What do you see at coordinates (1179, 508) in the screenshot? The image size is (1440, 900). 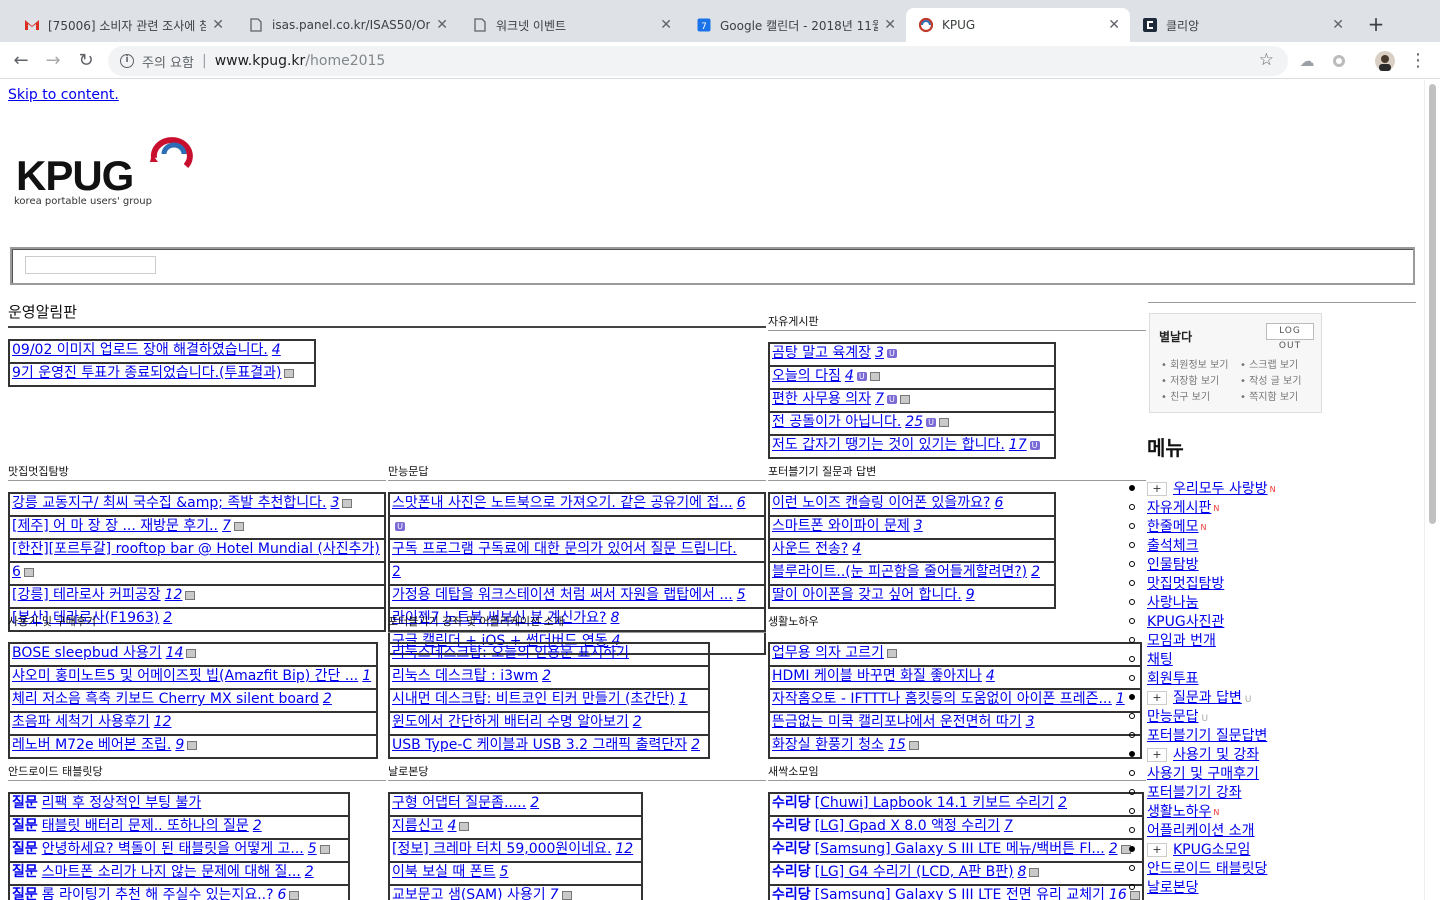 I see `menu-link: 자유게시판` at bounding box center [1179, 508].